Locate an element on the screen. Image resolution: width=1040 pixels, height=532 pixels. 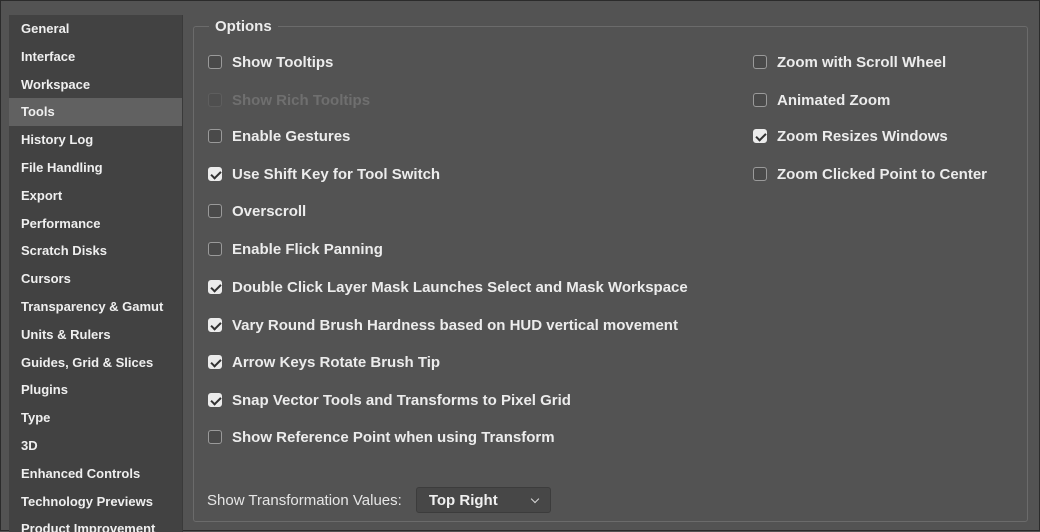
option-arrow-keys-rotate-brush: Arrow Keys Rotate Brush Tip is located at coordinates (324, 362).